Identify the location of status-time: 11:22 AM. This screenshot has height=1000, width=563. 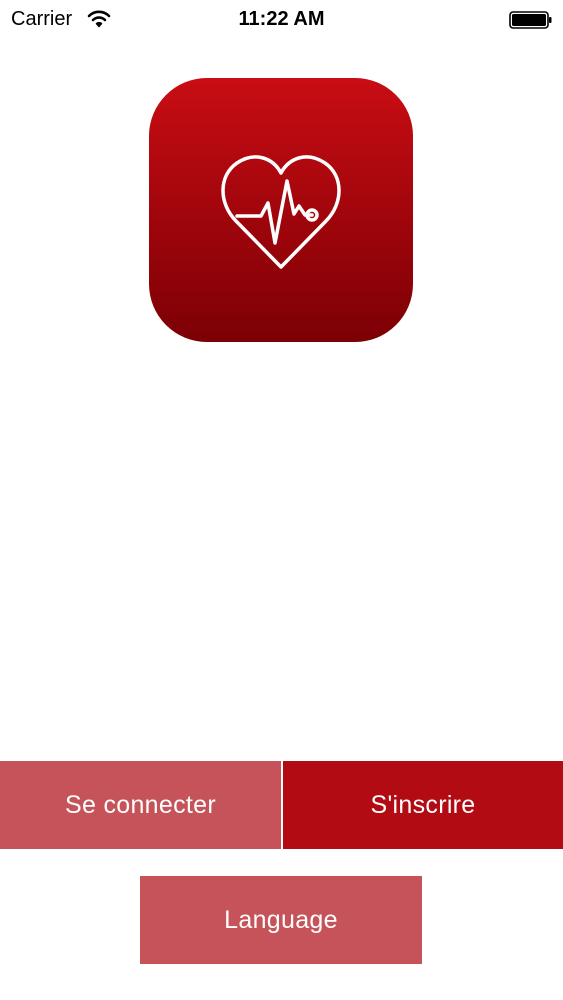
(281, 19).